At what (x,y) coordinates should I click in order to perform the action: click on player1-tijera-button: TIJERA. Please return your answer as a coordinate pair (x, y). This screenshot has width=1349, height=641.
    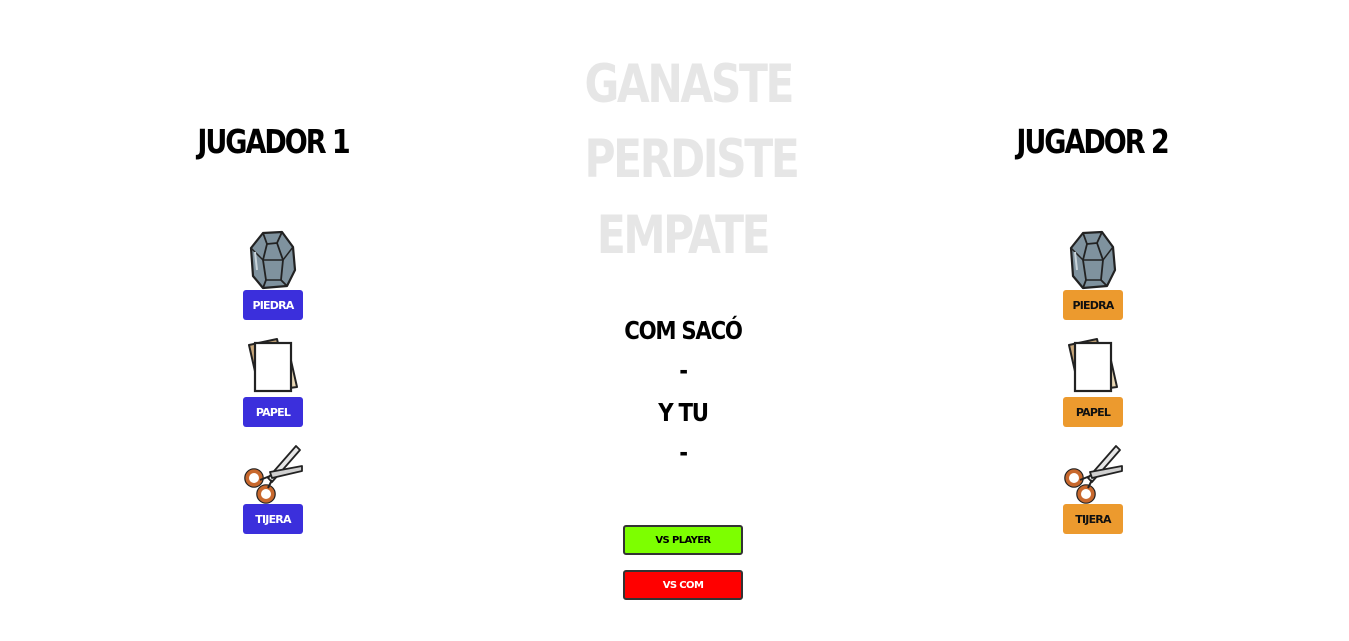
    Looking at the image, I should click on (273, 519).